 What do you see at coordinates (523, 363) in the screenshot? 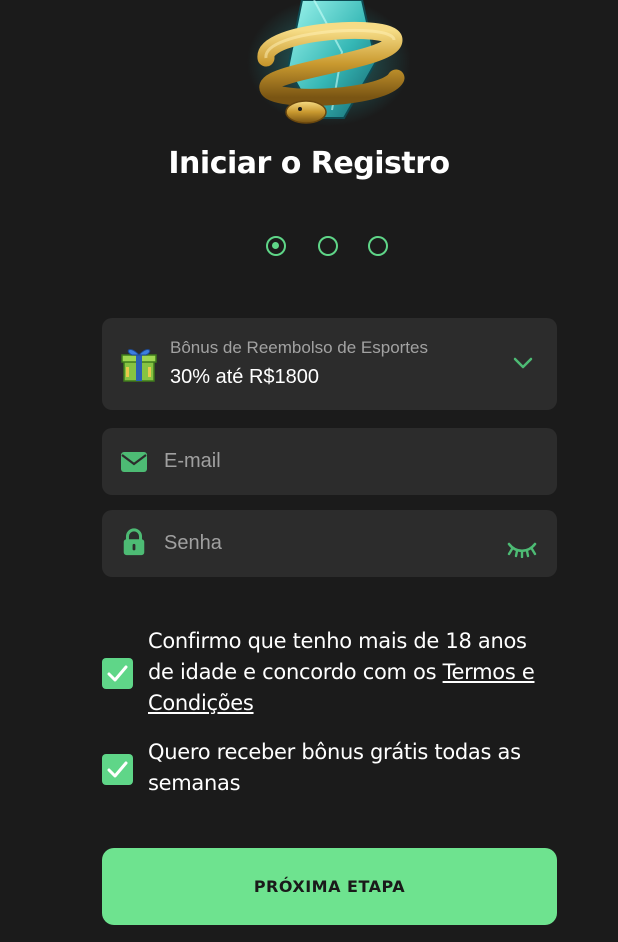
I see `chevron-down-icon` at bounding box center [523, 363].